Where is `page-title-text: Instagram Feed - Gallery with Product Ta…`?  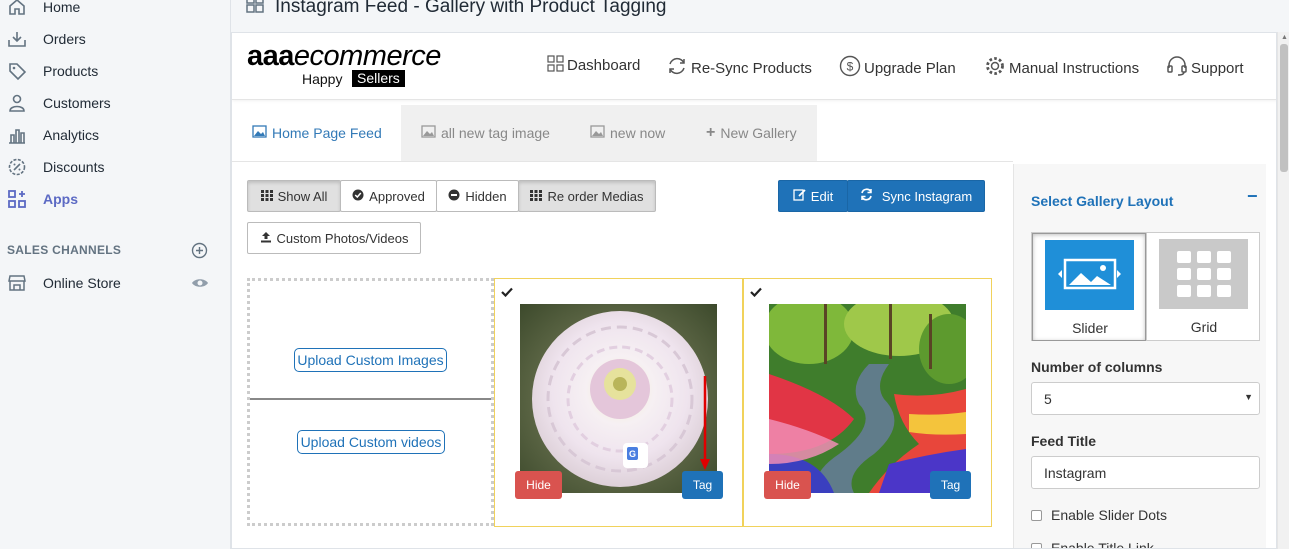
page-title-text: Instagram Feed - Gallery with Product Ta… is located at coordinates (471, 8).